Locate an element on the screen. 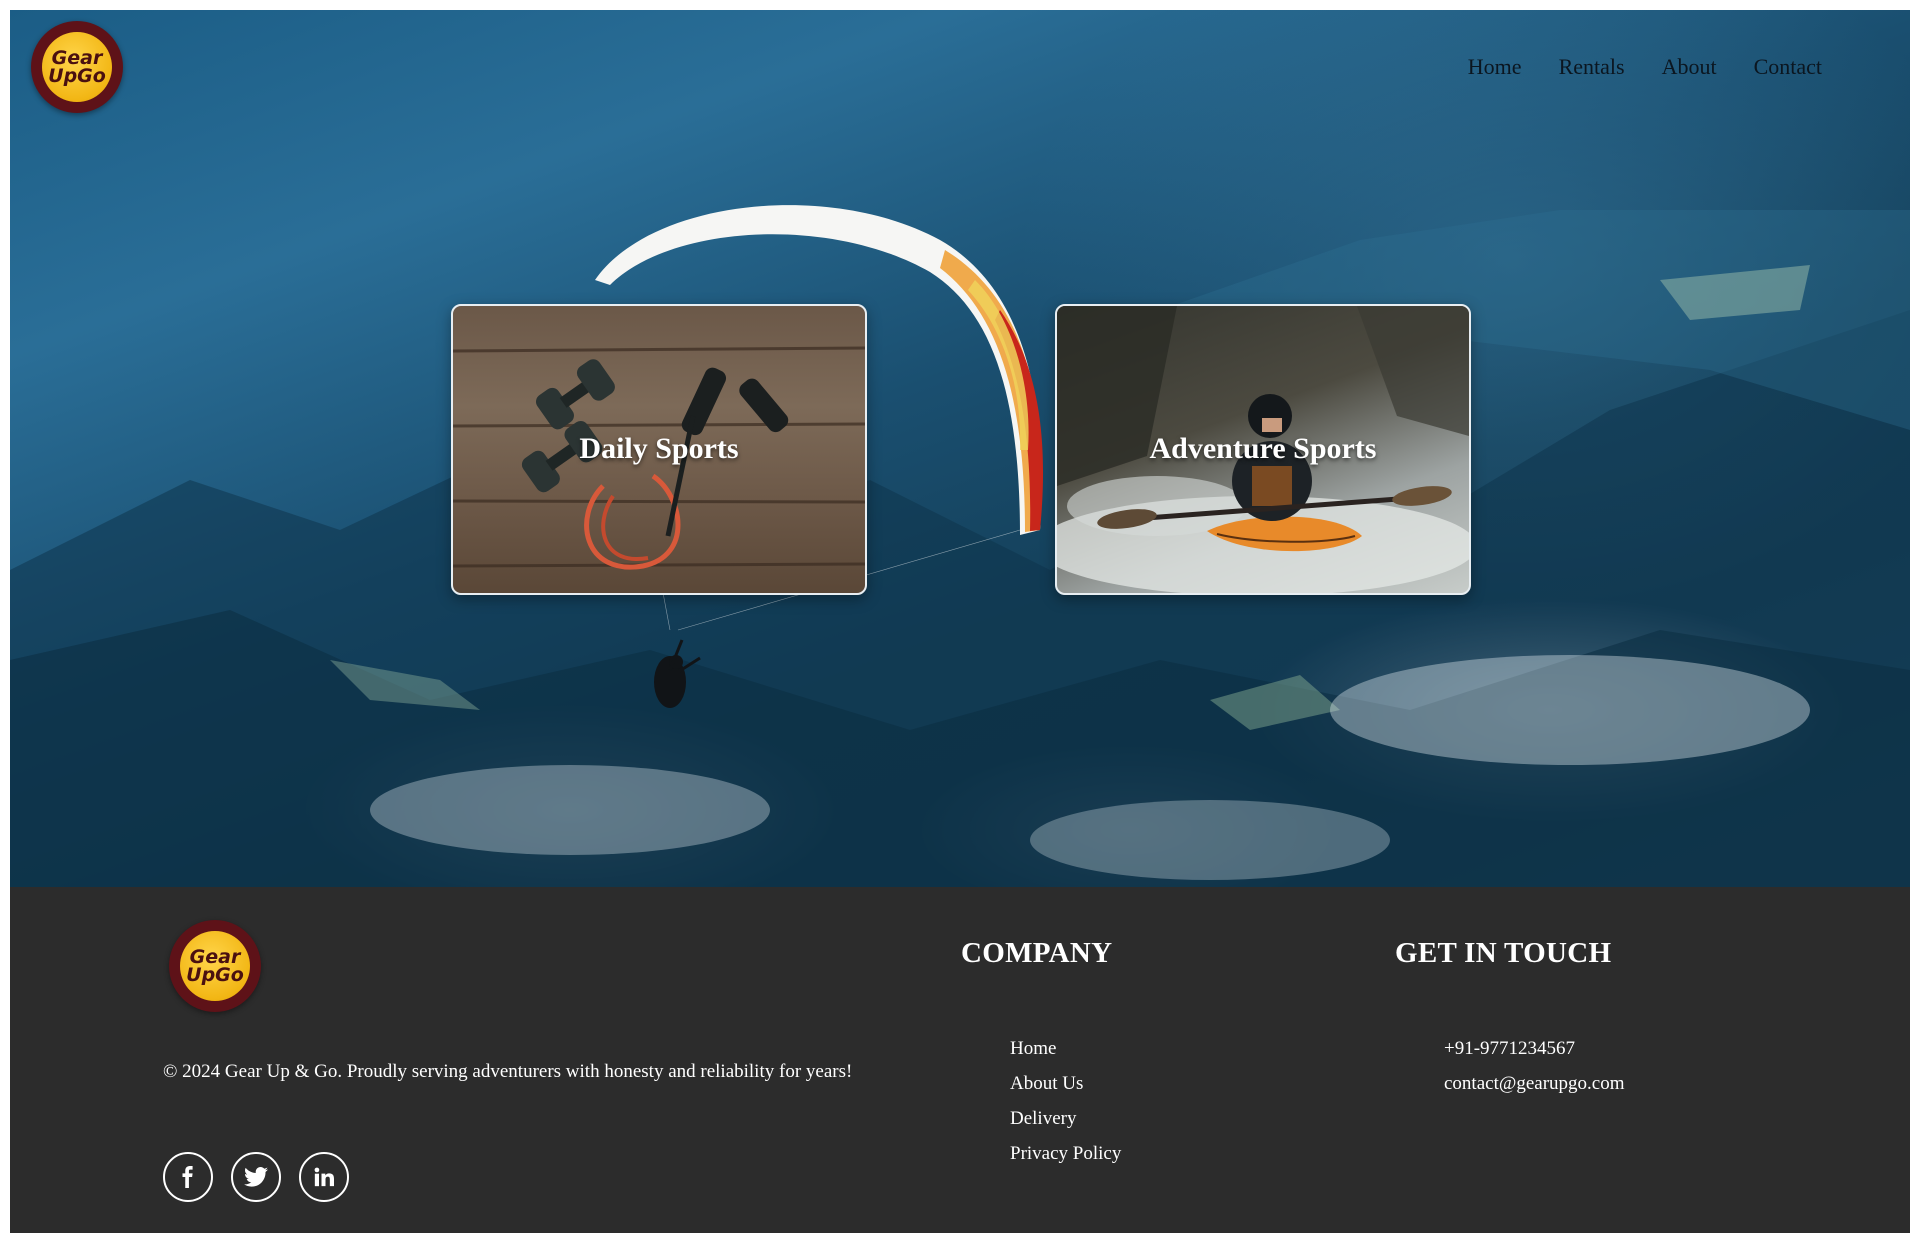 The width and height of the screenshot is (1920, 1243). card-daily-sports-title: Daily Sports is located at coordinates (659, 448).